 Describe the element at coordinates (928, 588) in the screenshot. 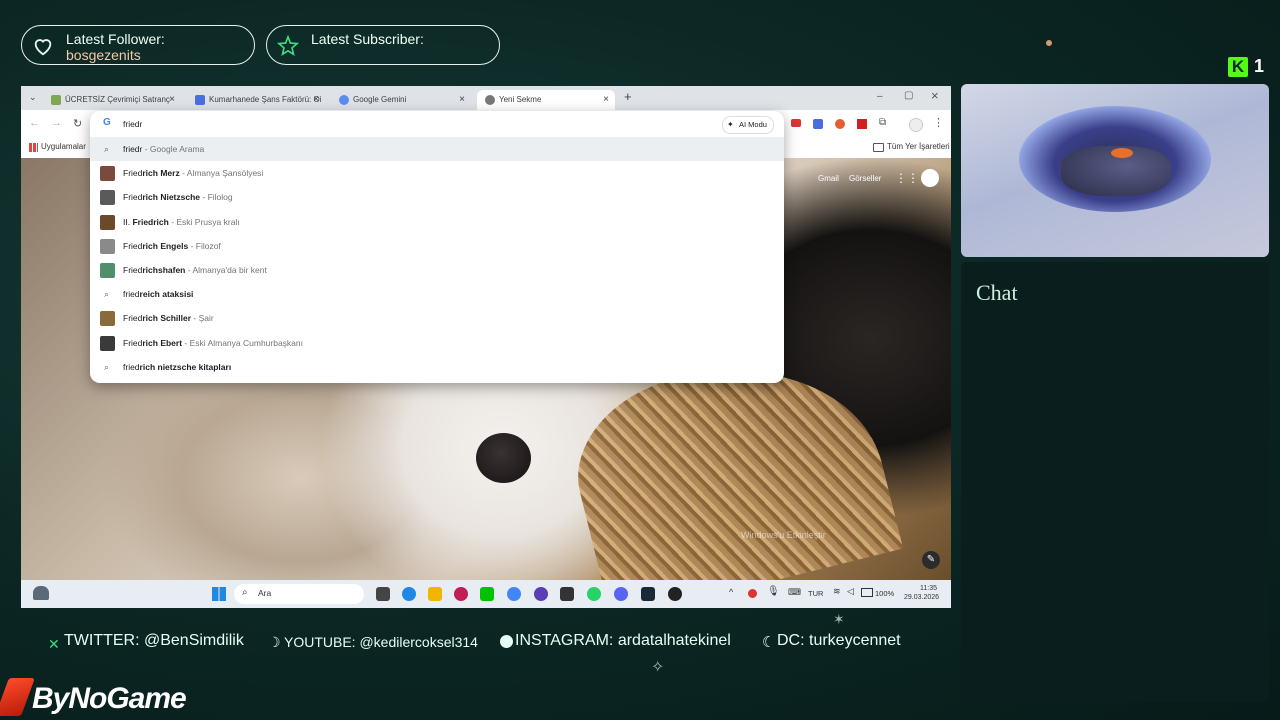

I see `clock-time: 11:35` at that location.